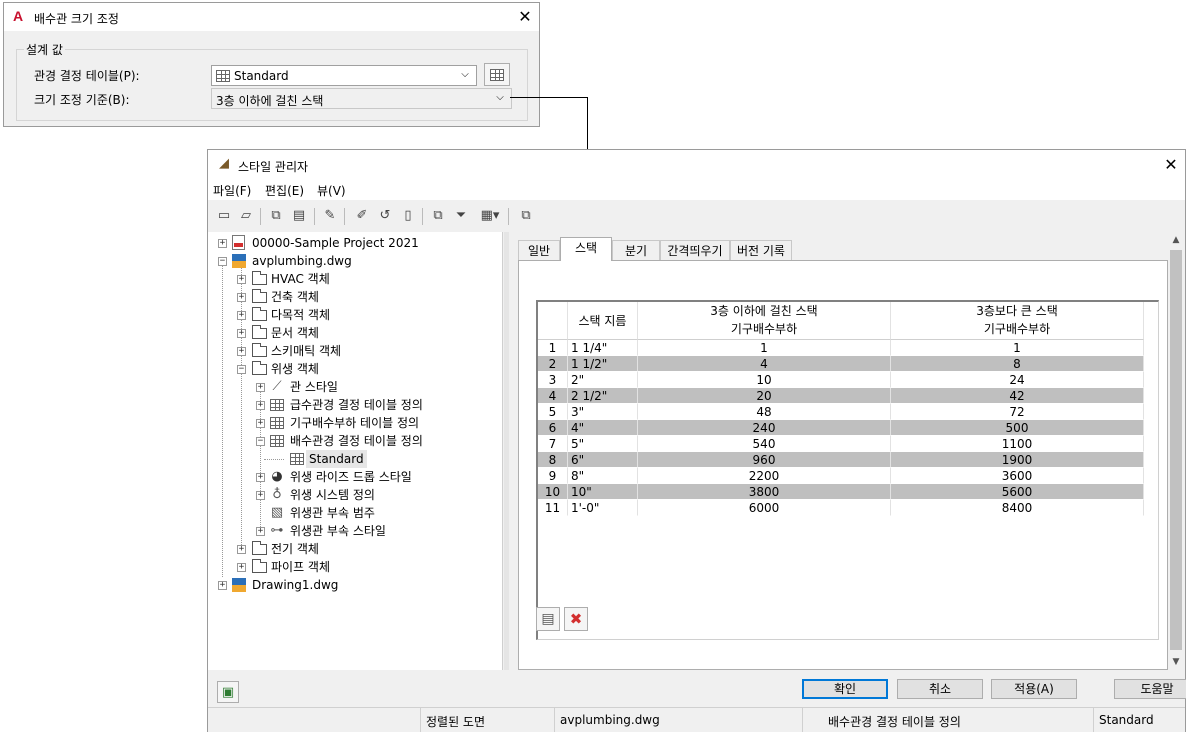 The width and height of the screenshot is (1186, 735). What do you see at coordinates (764, 428) in the screenshot?
I see `upto3-load-cell: 240` at bounding box center [764, 428].